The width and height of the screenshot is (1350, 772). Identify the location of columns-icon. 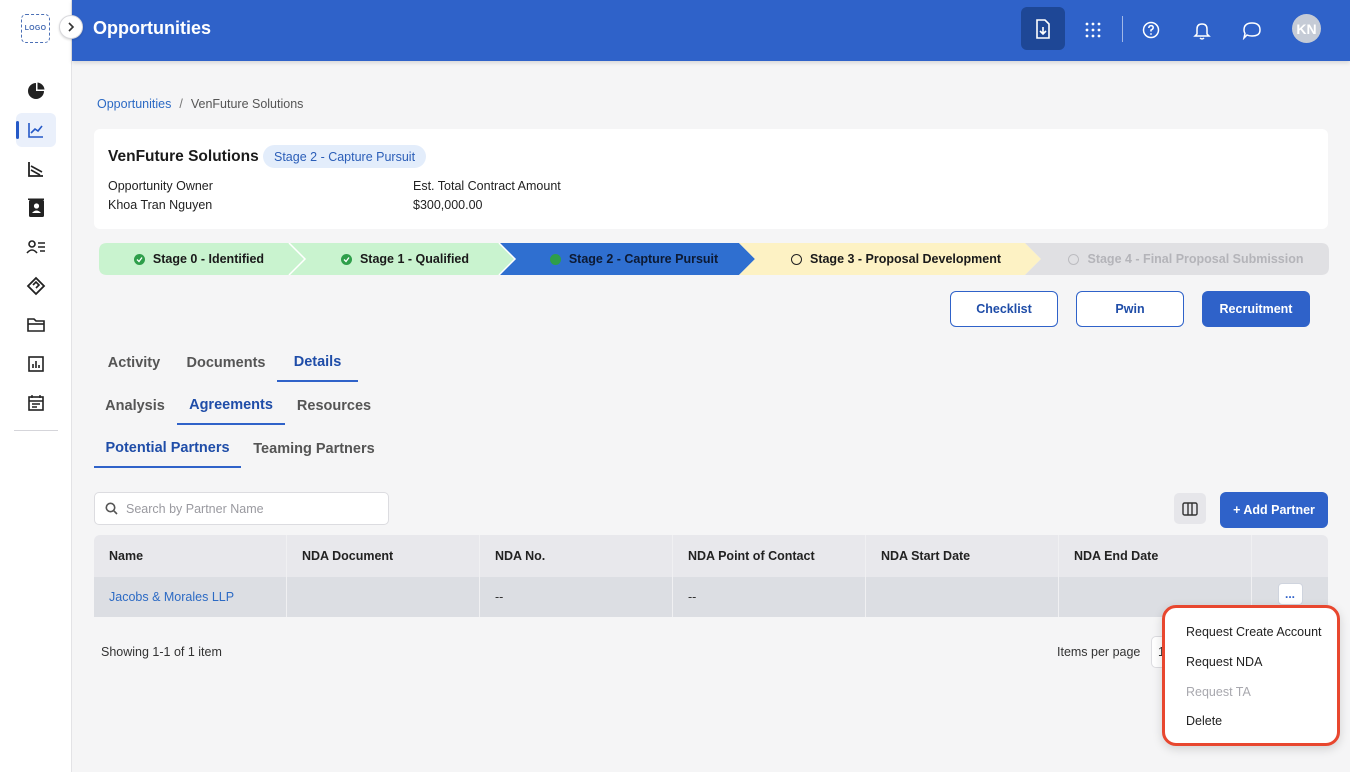
(1190, 508).